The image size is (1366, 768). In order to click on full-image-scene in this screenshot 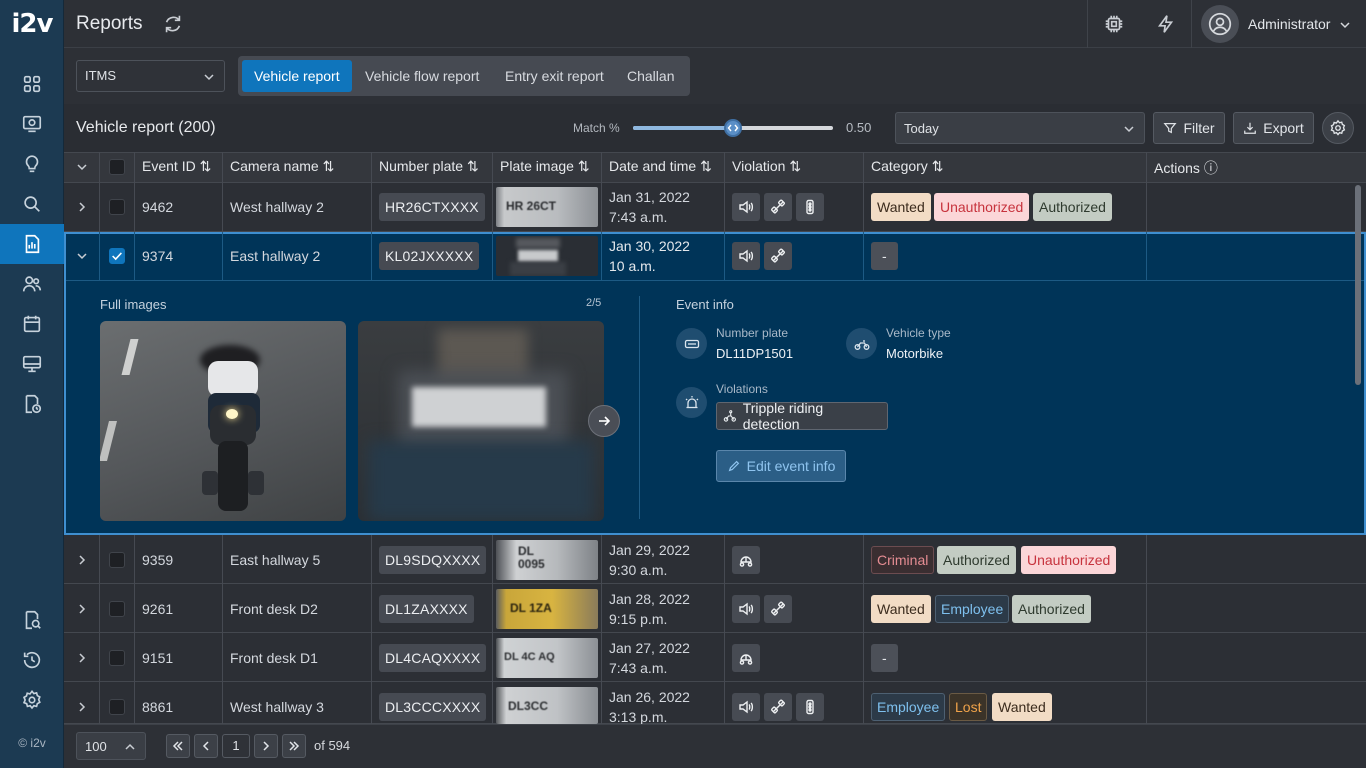, I will do `click(223, 421)`.